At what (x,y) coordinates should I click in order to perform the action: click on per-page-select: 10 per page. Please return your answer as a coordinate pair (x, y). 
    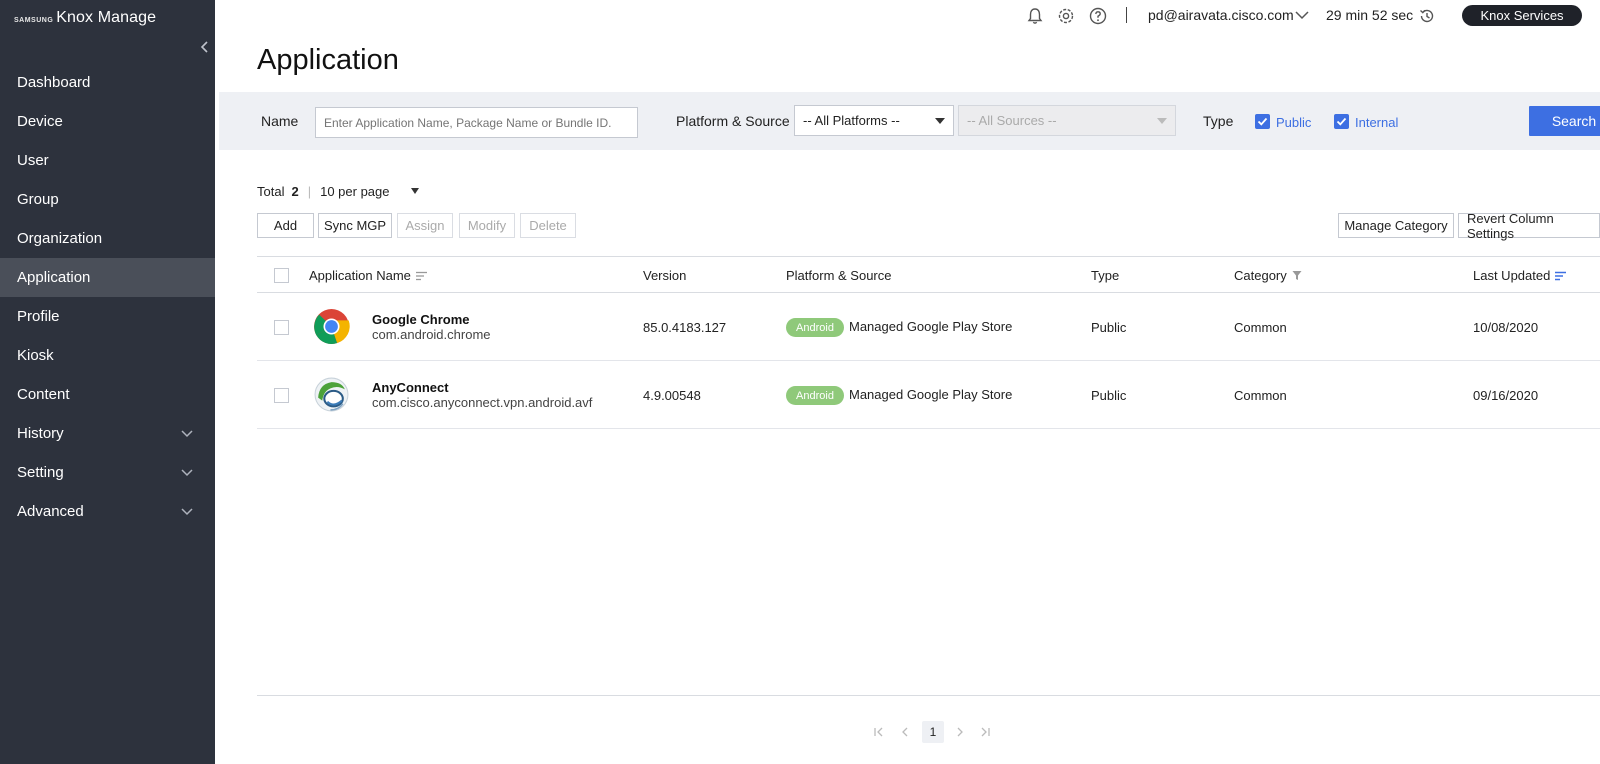
    Looking at the image, I should click on (354, 191).